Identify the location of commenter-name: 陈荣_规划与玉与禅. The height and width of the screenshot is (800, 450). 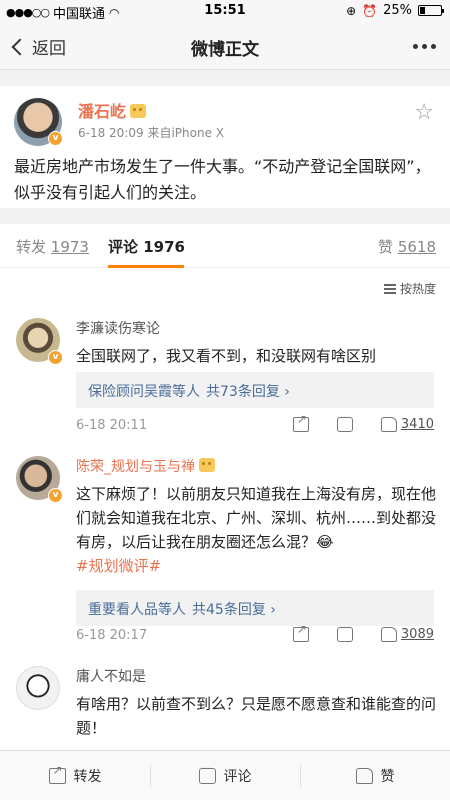
(145, 466).